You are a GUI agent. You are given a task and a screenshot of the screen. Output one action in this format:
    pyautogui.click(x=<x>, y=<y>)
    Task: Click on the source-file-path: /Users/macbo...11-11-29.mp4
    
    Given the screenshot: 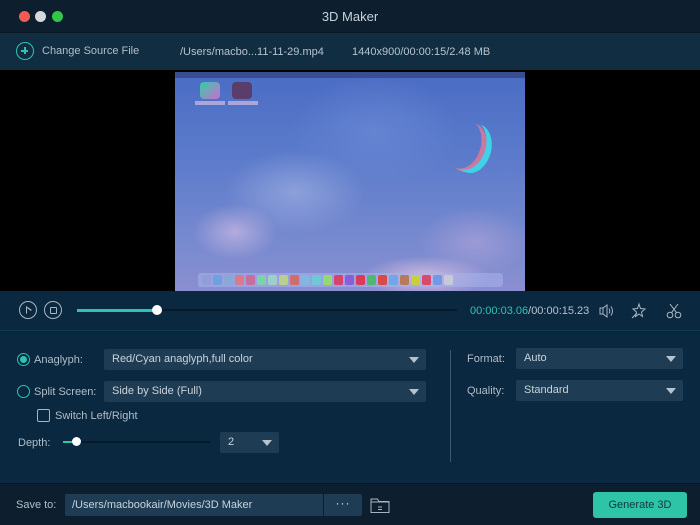 What is the action you would take?
    pyautogui.click(x=252, y=52)
    